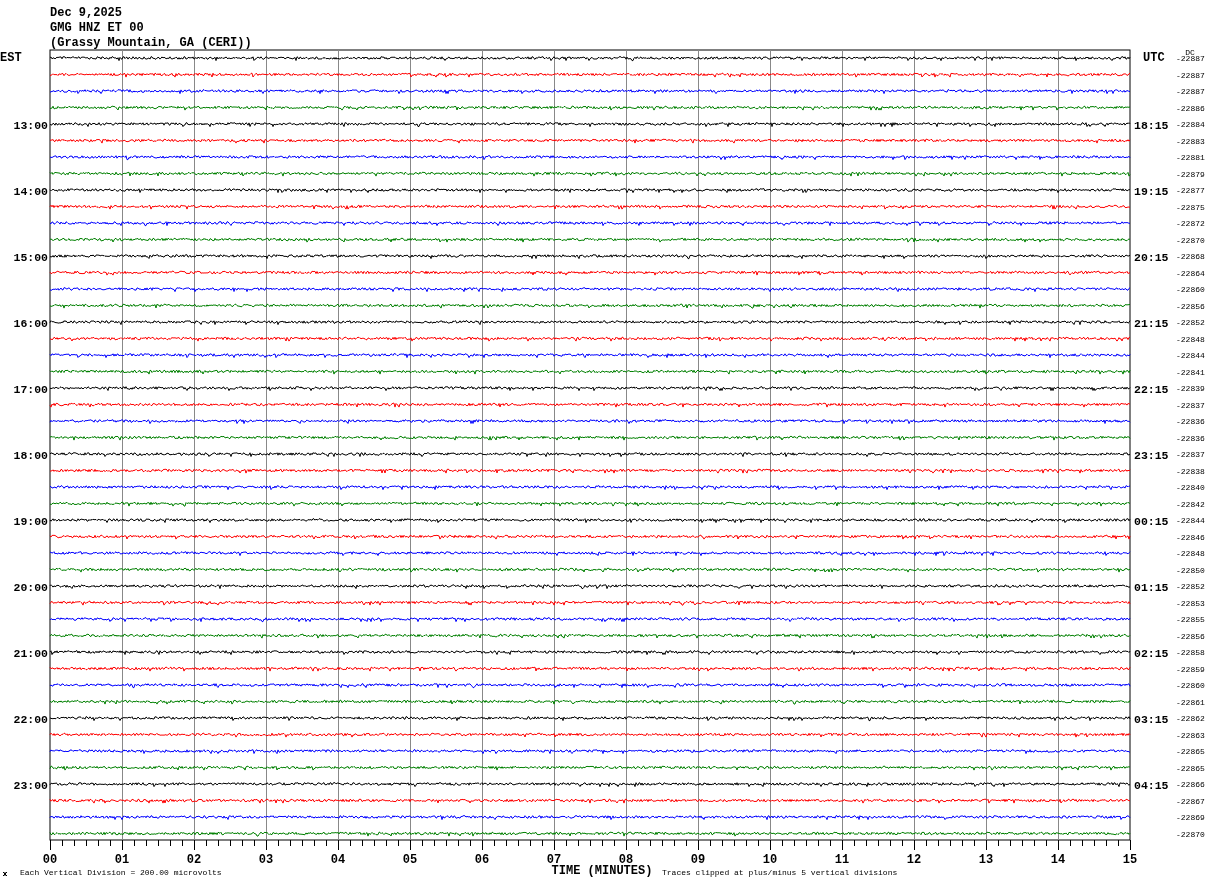 The height and width of the screenshot is (886, 1210). I want to click on utc-time-label: 20:15, so click(1151, 257).